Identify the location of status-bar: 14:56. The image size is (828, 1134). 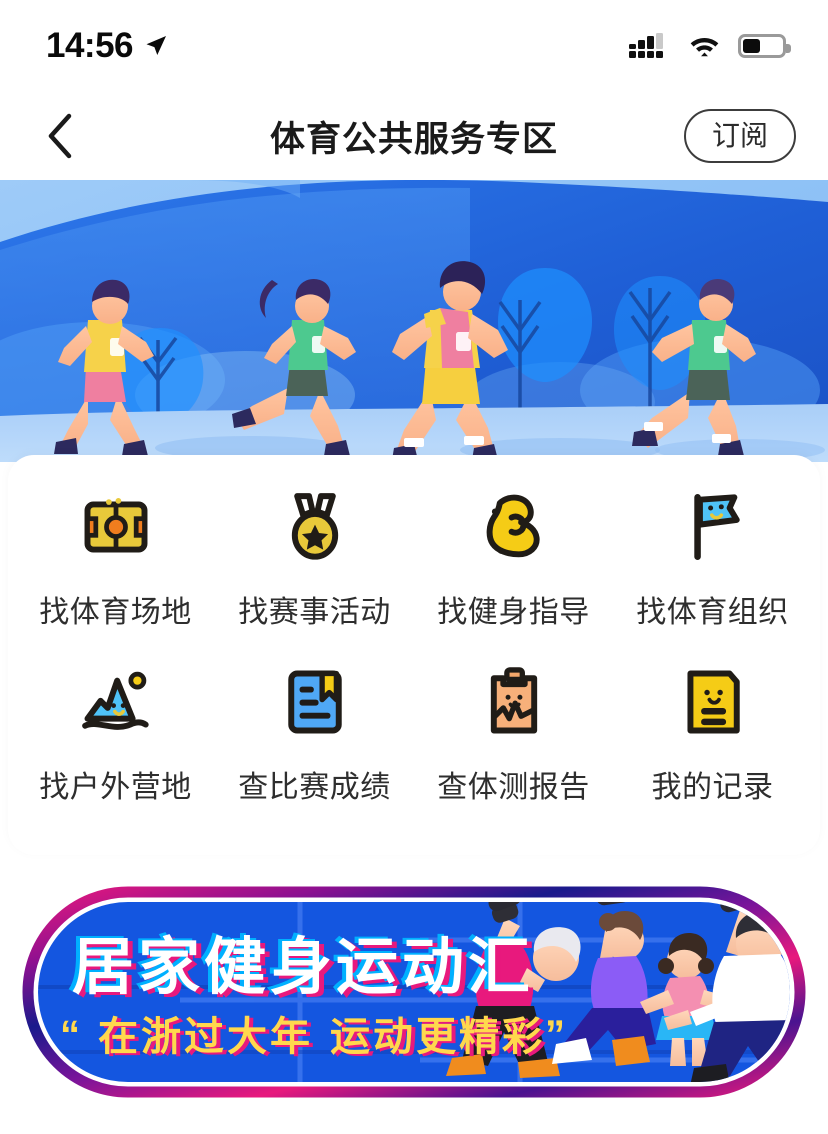
(414, 46).